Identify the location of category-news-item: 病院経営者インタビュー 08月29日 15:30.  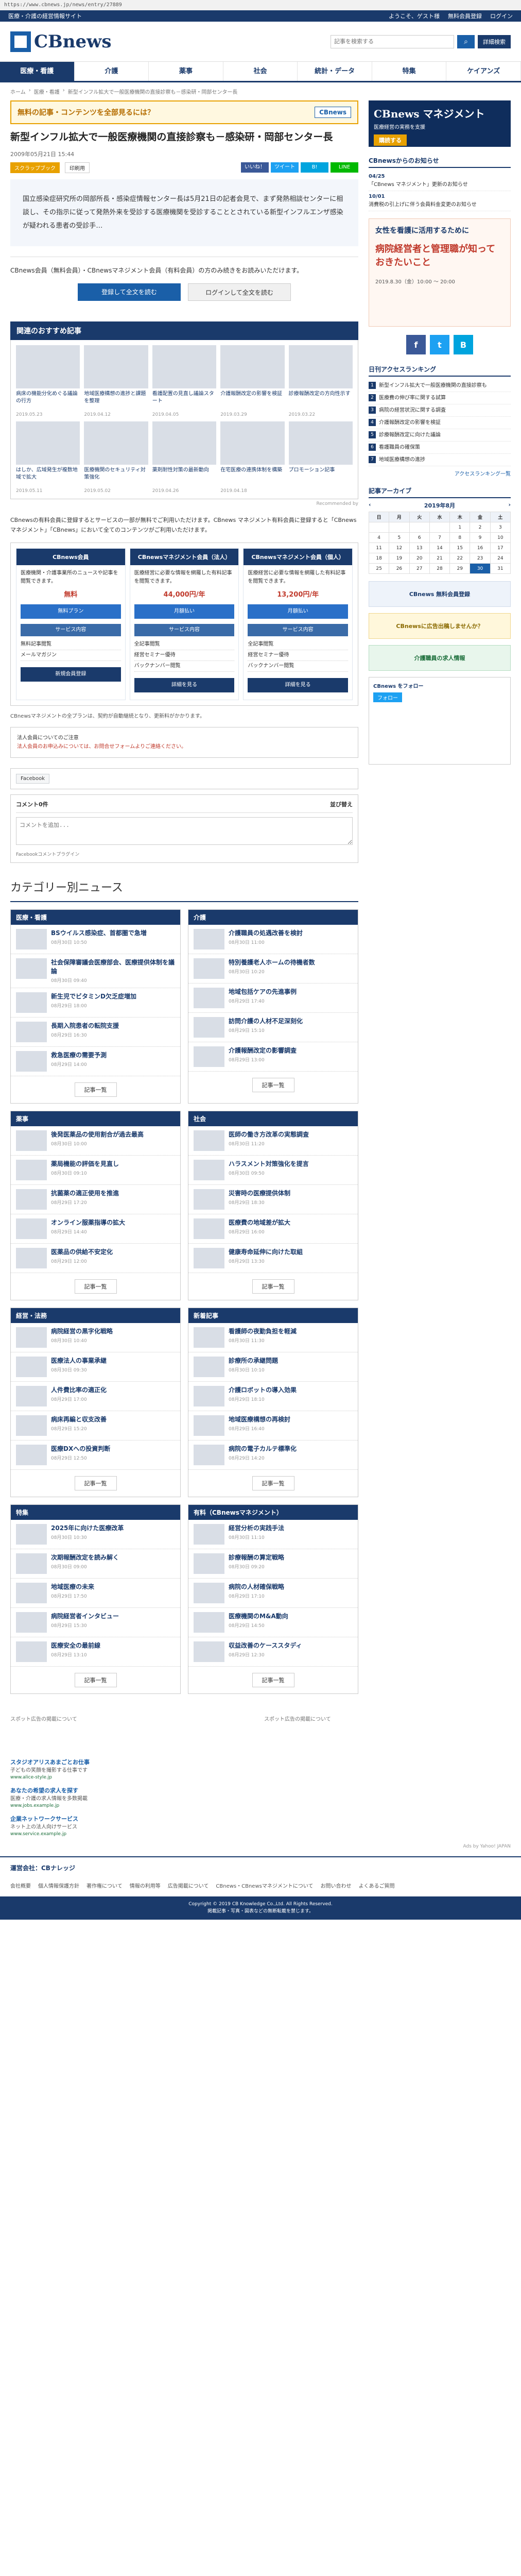
(96, 1622).